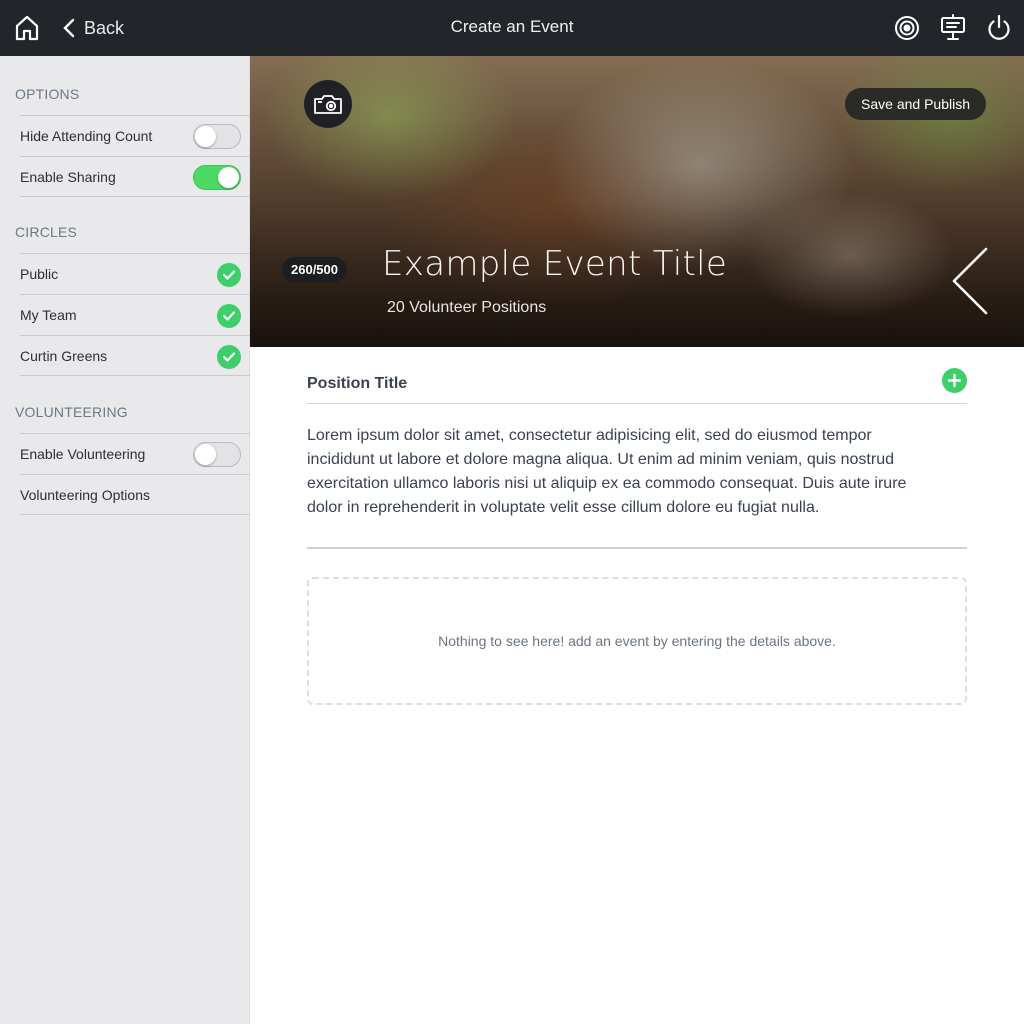 Image resolution: width=1024 pixels, height=1024 pixels. I want to click on character-counter: 260/500, so click(314, 269).